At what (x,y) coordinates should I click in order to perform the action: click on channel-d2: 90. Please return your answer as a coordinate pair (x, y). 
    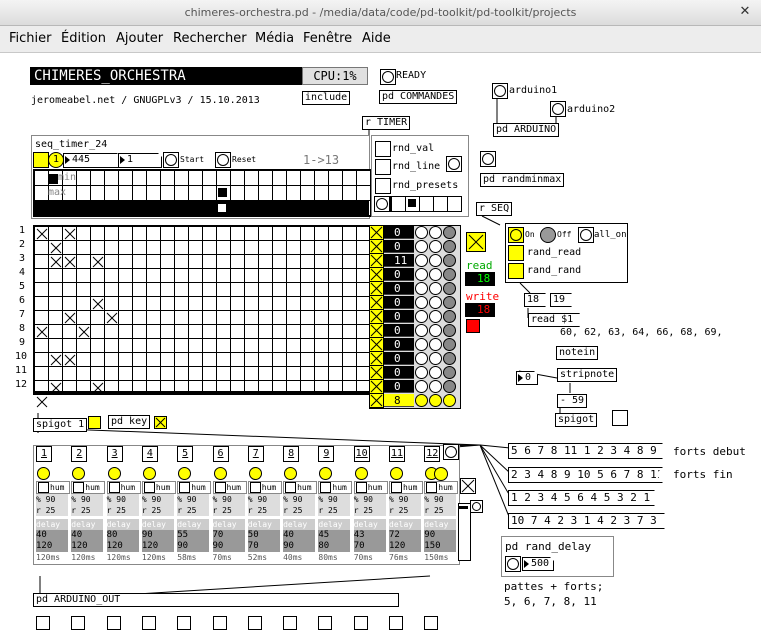
    Looking at the image, I should click on (299, 546).